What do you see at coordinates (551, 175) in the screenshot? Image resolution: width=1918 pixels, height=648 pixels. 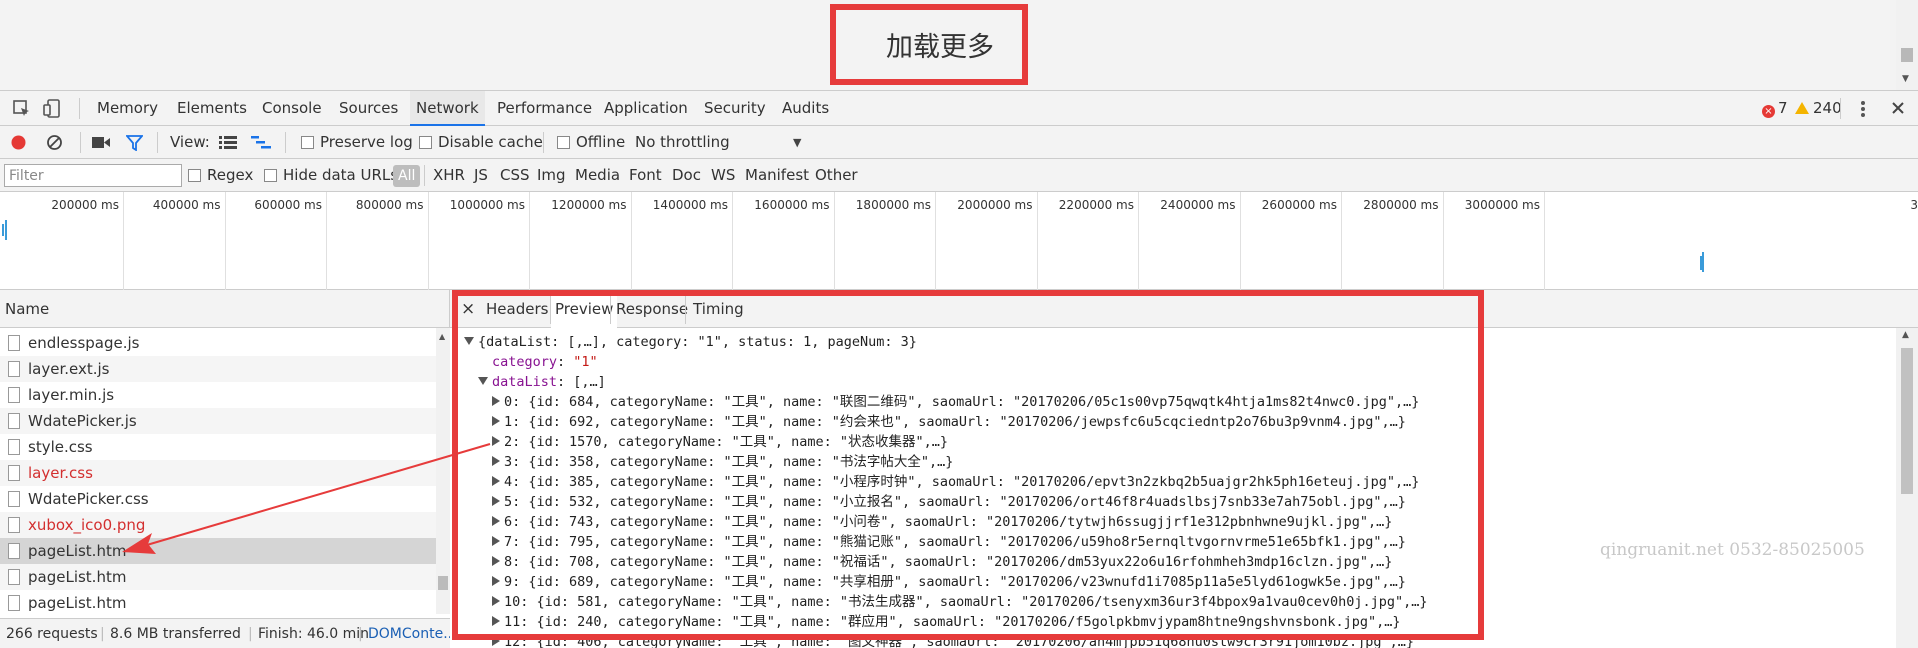 I see `type-filter-img: Img` at bounding box center [551, 175].